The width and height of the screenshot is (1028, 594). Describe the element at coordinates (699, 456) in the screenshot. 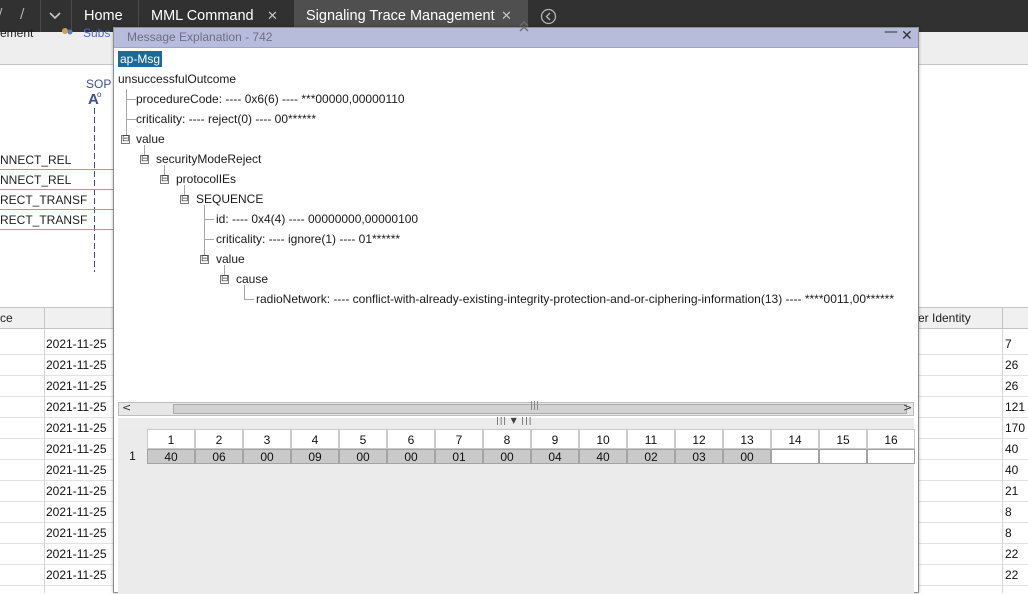

I see `hex-byte-cell: 03` at that location.